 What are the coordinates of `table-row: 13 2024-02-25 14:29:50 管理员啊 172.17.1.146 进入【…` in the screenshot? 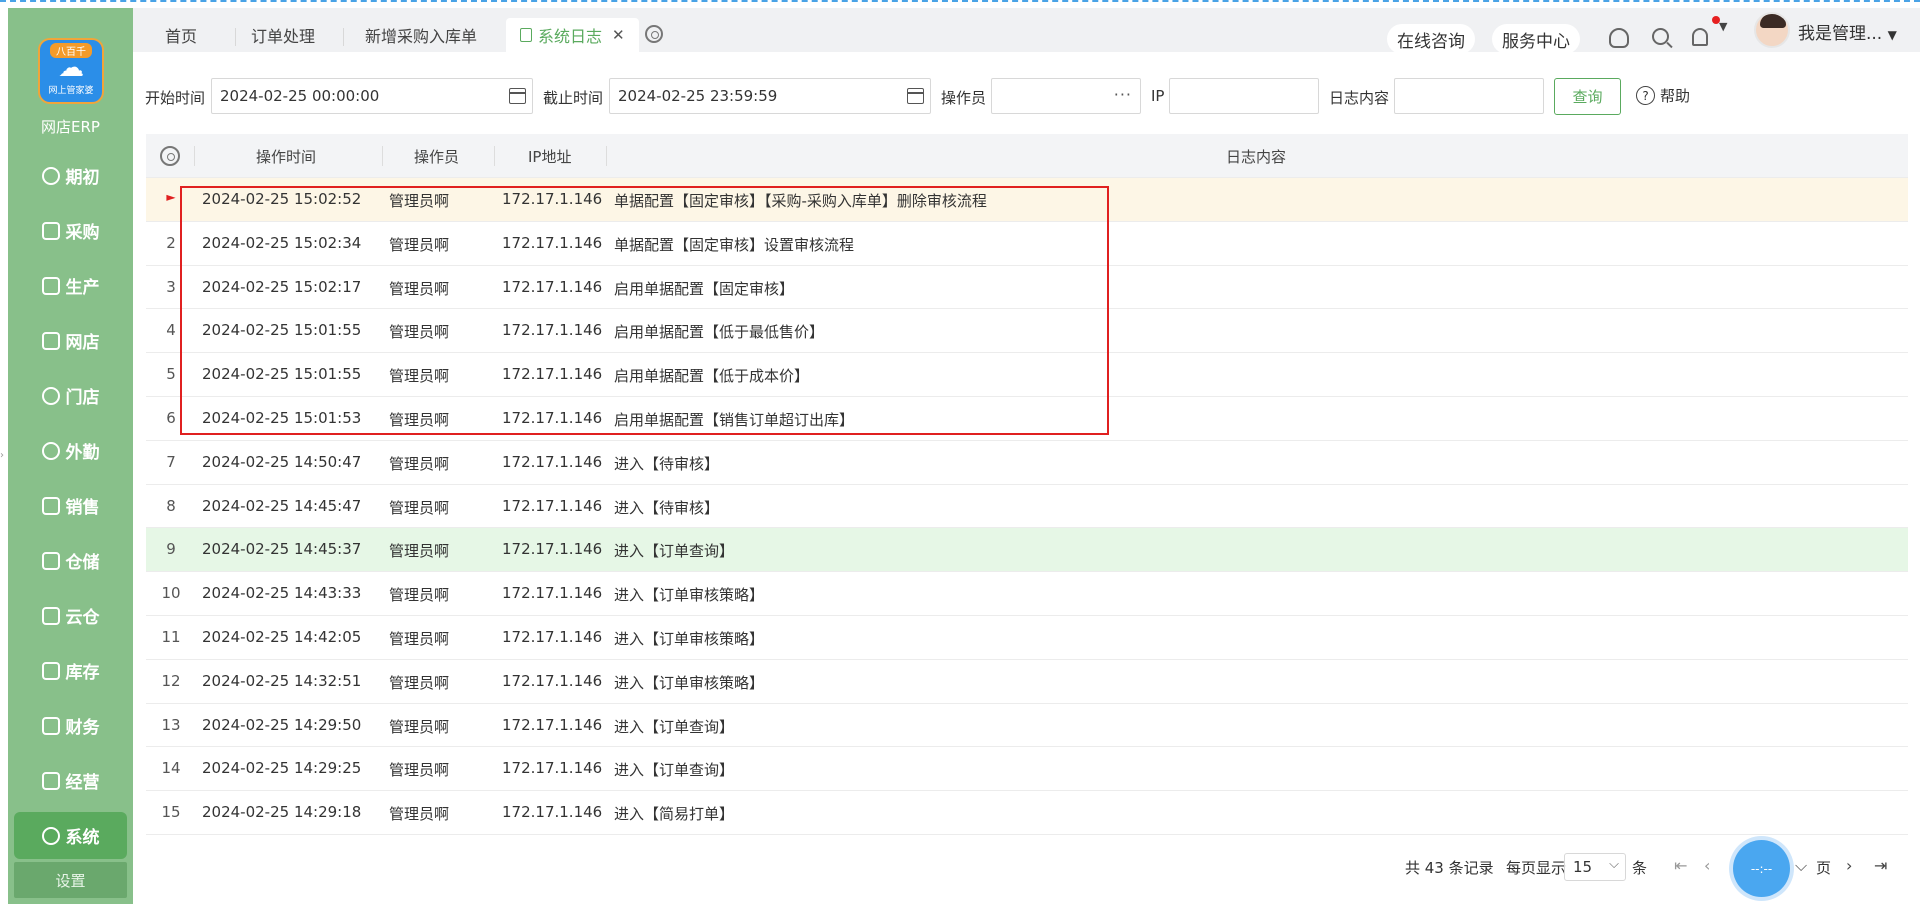 It's located at (1027, 726).